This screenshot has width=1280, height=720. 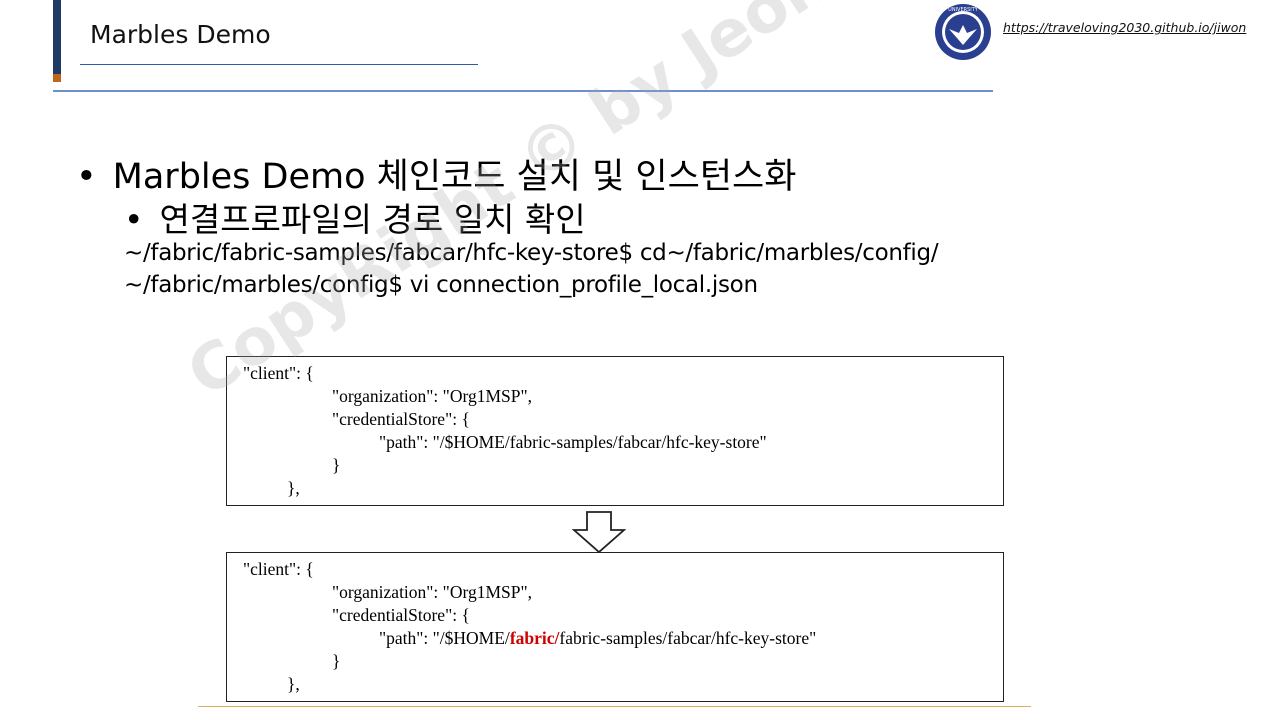 I want to click on site-url-link: https://traveloving2030.github.io/jiwon, so click(x=1124, y=27).